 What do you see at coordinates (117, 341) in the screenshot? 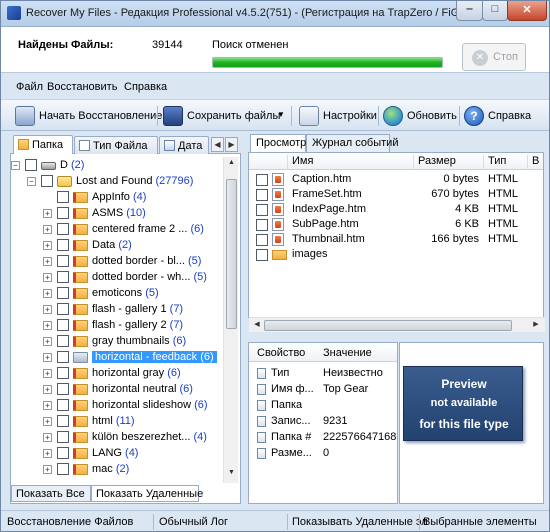
I see `tree-item: + gray thumbnails (6)` at bounding box center [117, 341].